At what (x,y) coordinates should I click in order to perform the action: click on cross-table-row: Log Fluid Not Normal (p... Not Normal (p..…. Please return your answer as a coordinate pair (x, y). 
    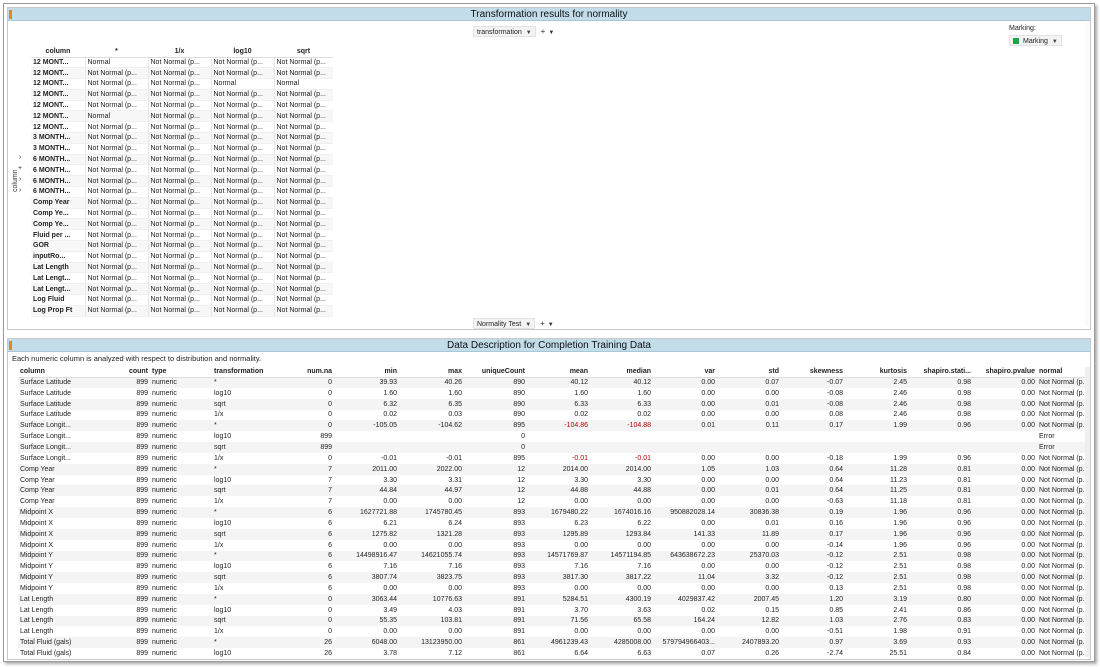
    Looking at the image, I should click on (182, 300).